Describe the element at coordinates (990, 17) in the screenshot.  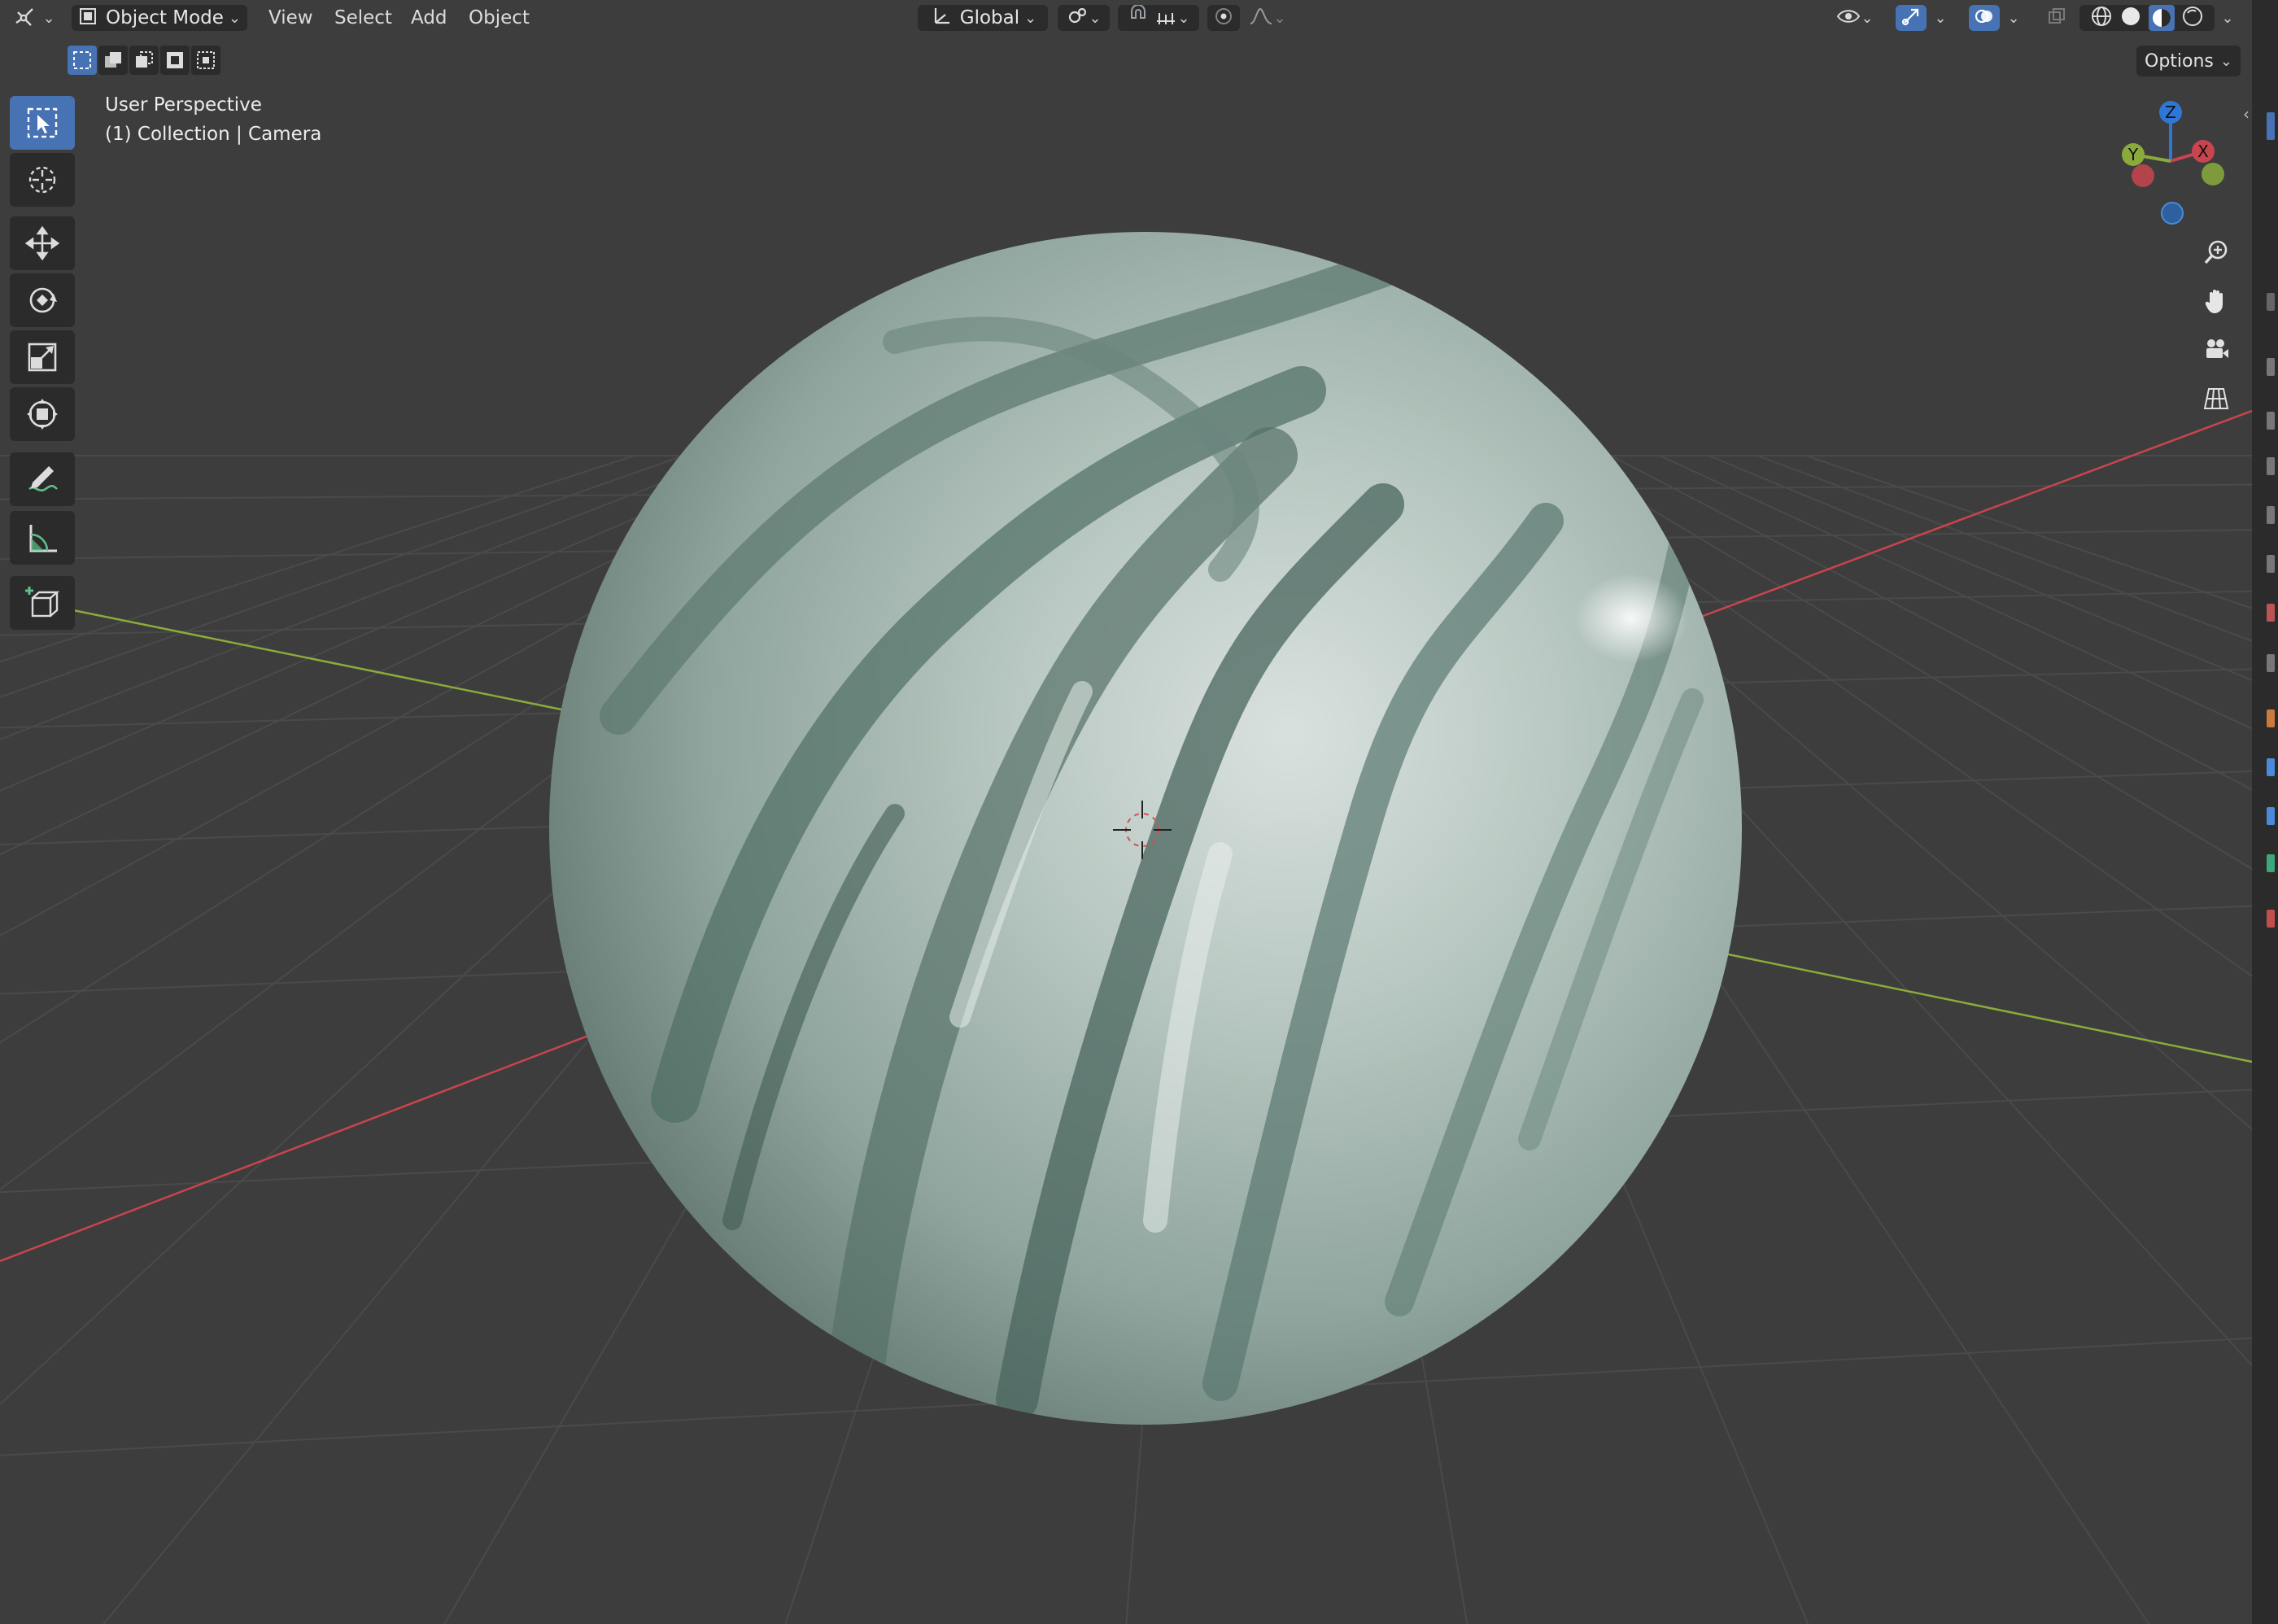
I see `orientation-label: Global` at that location.